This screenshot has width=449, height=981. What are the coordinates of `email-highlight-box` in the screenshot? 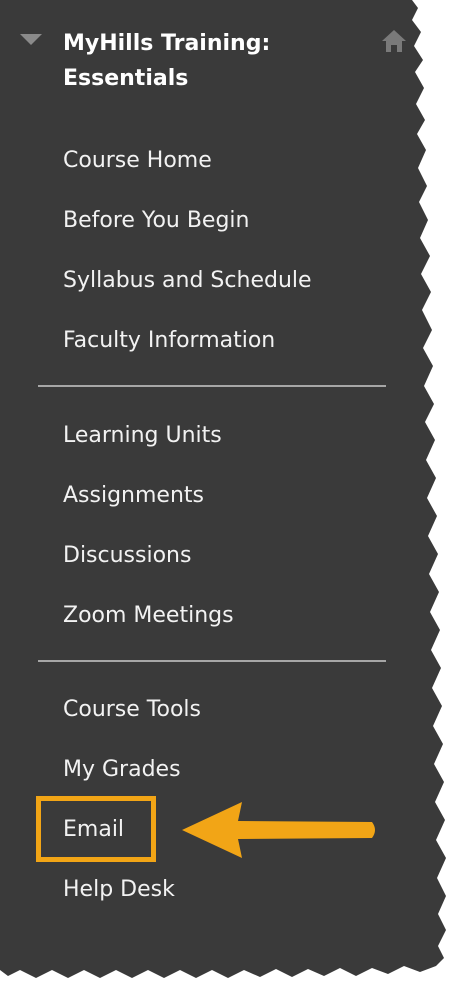 It's located at (96, 829).